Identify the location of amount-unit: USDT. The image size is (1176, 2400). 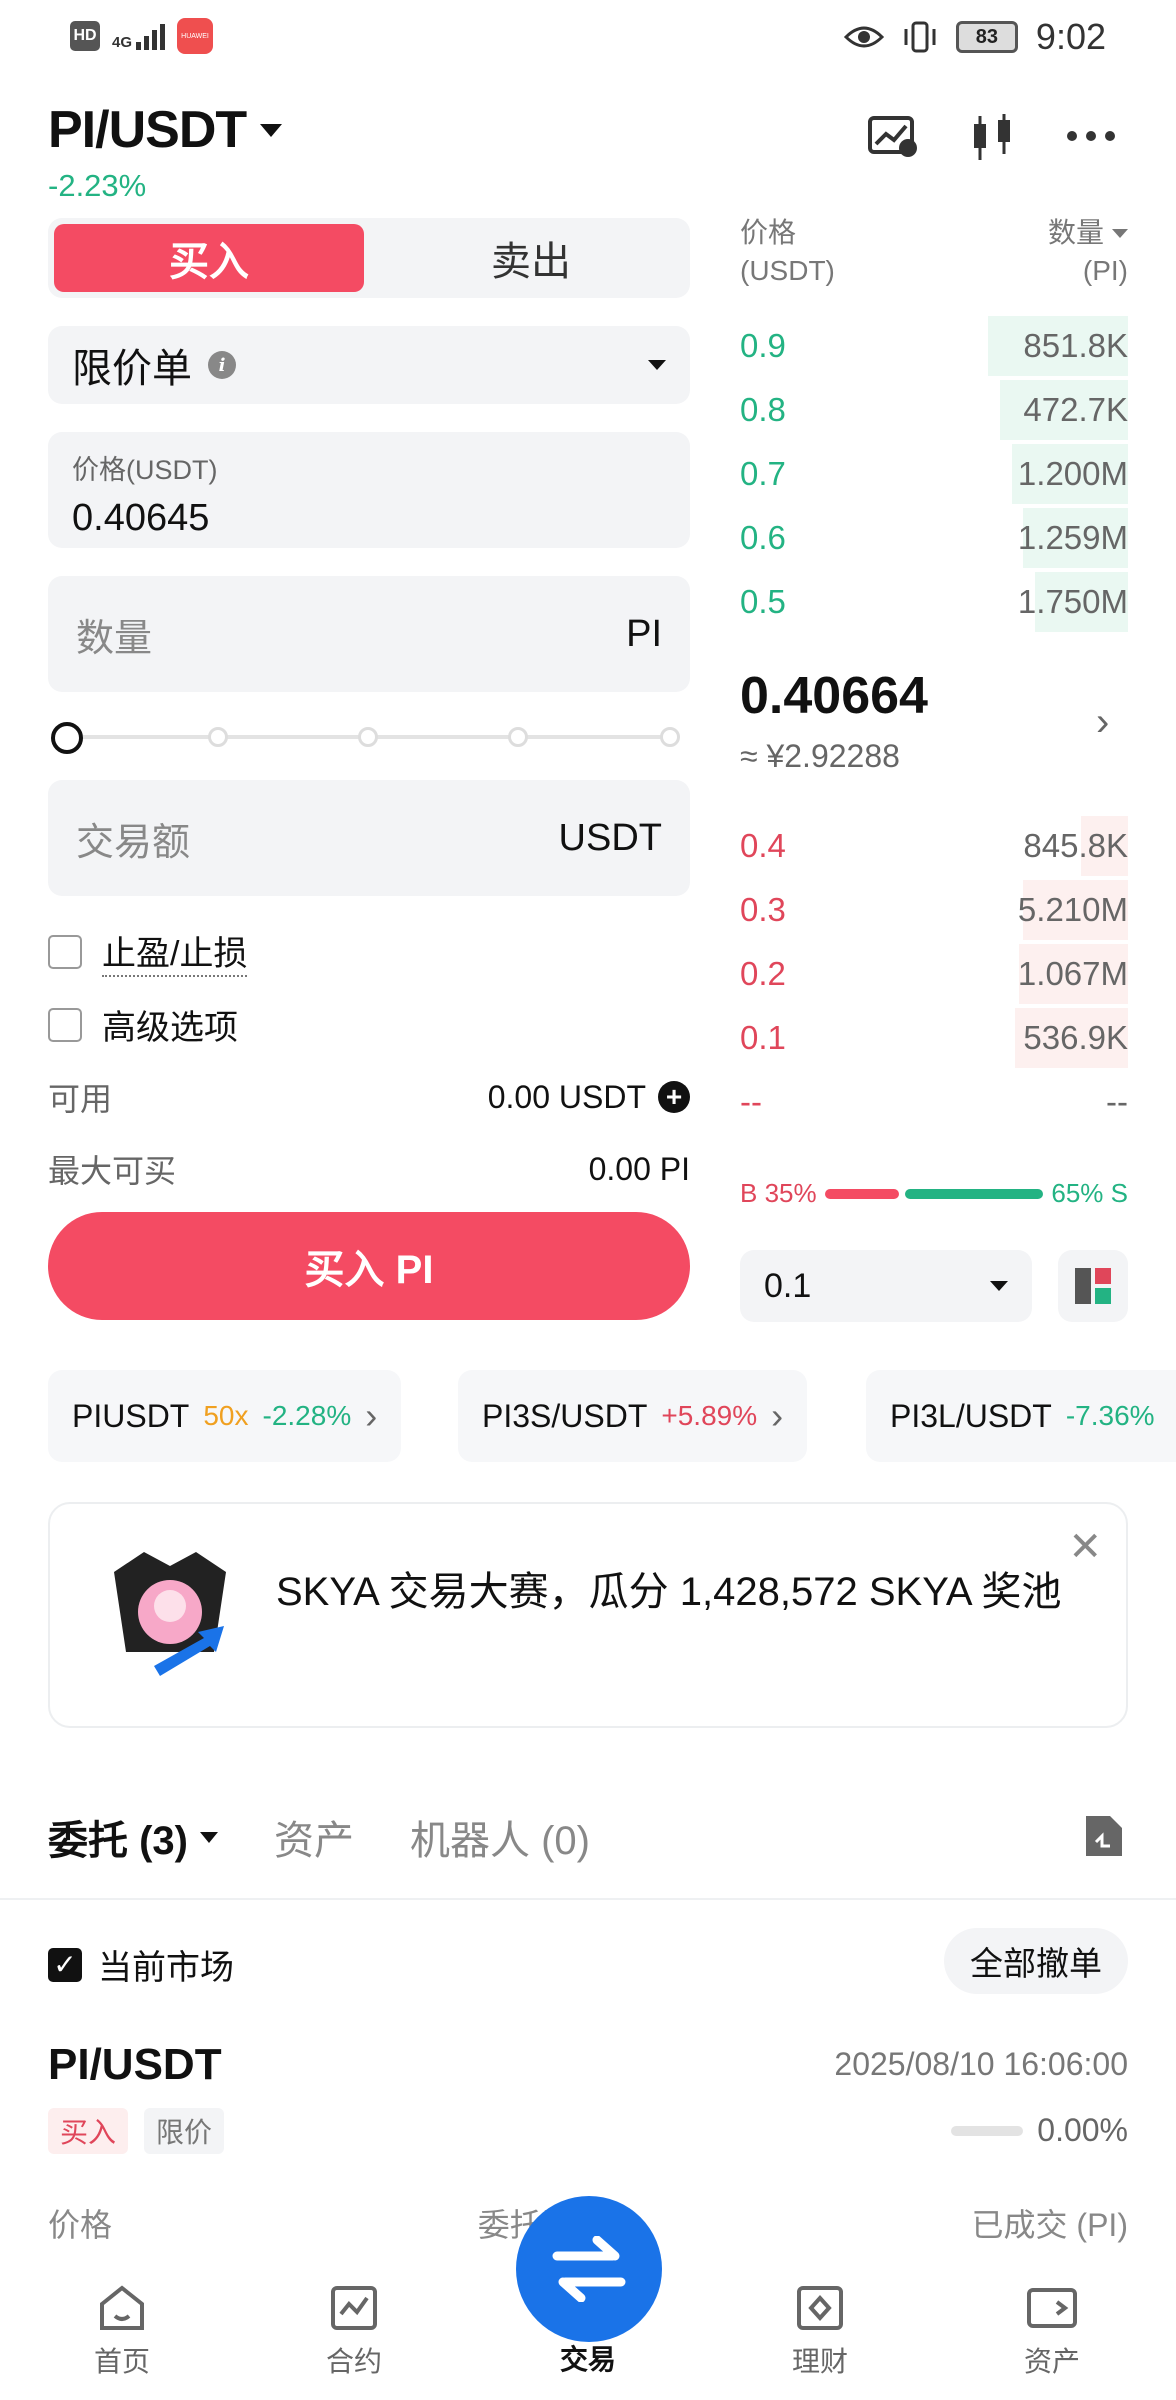
(610, 837).